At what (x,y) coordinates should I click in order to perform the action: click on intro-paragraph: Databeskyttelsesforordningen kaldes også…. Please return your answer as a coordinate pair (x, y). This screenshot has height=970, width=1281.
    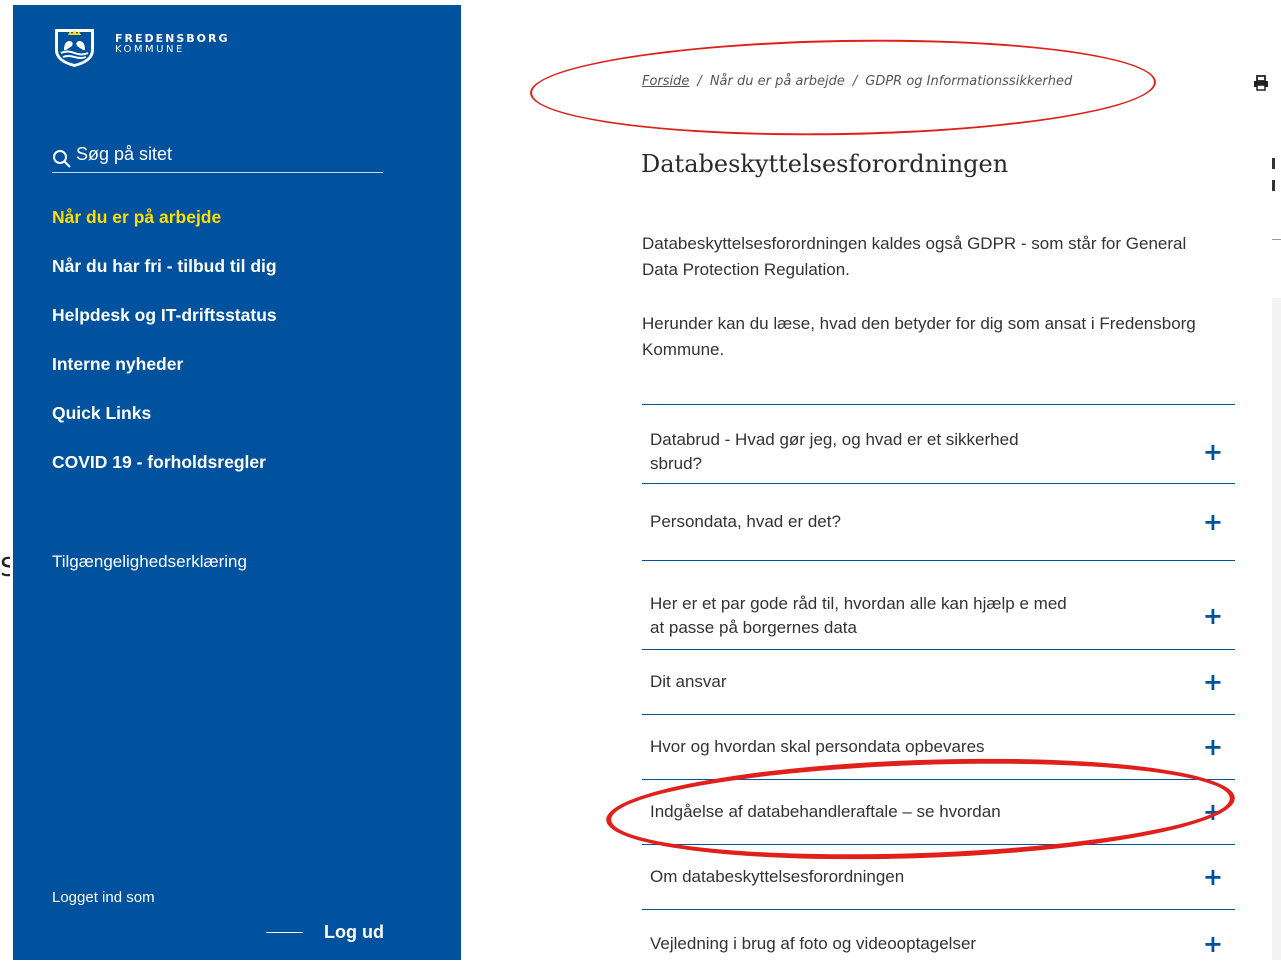
    Looking at the image, I should click on (914, 256).